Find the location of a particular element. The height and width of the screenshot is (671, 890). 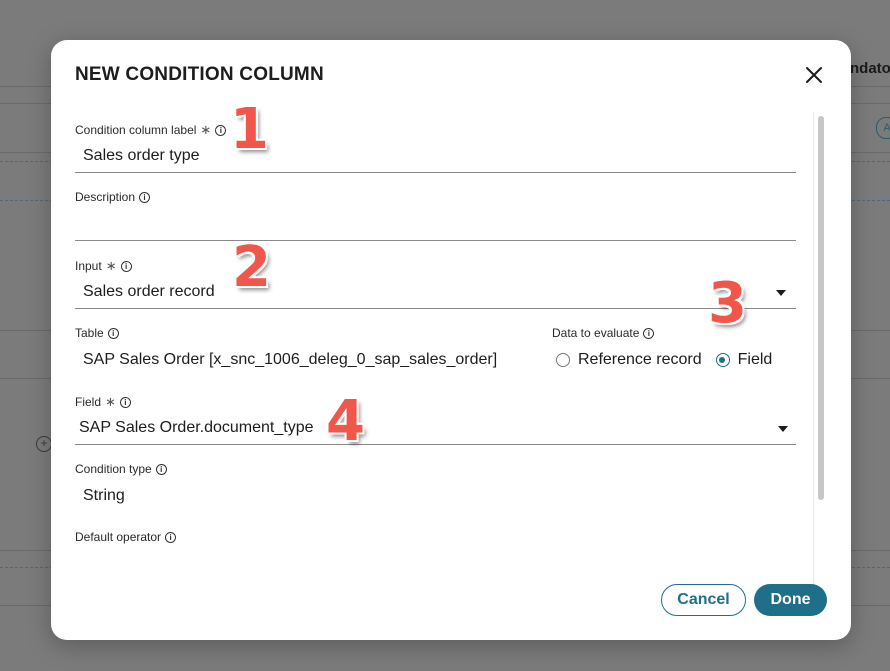

dialog-title: NEW CONDITION COLUMN is located at coordinates (199, 74).